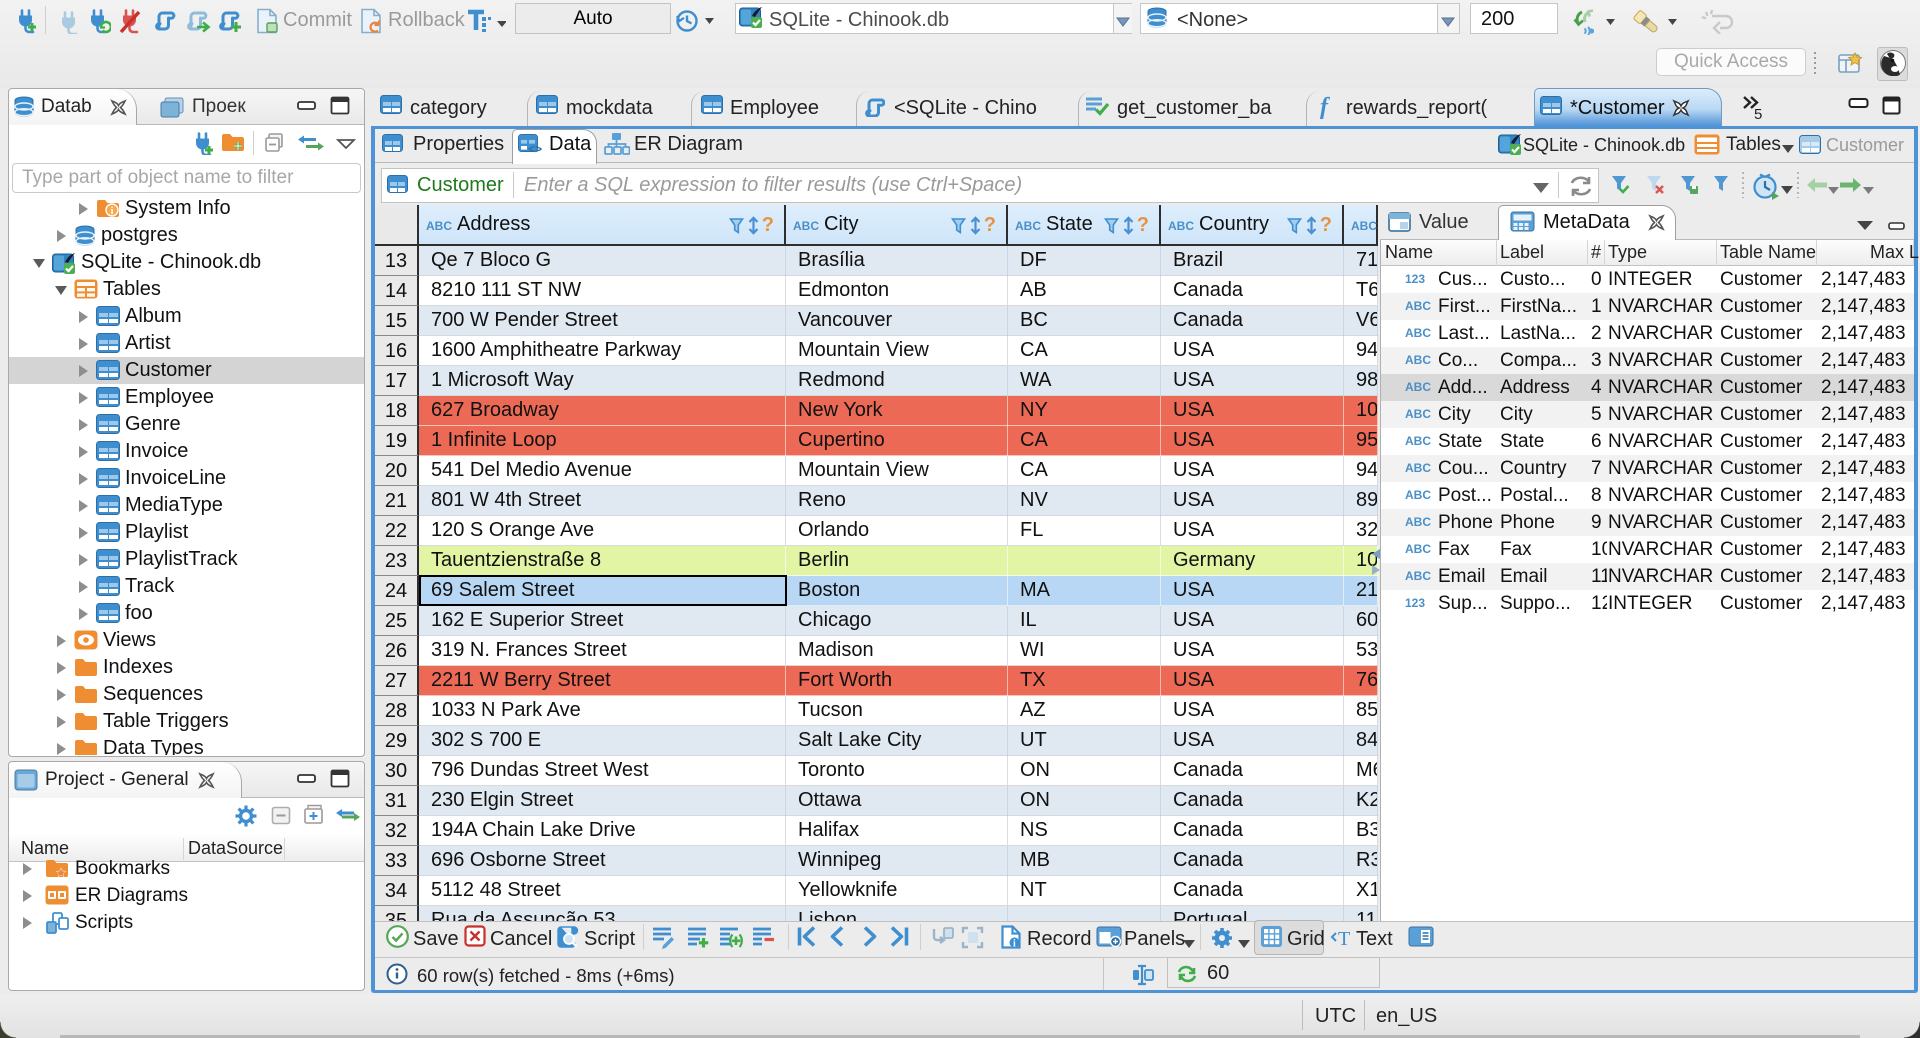 The height and width of the screenshot is (1038, 1920). What do you see at coordinates (1344, 938) in the screenshot?
I see `svg-text: T` at bounding box center [1344, 938].